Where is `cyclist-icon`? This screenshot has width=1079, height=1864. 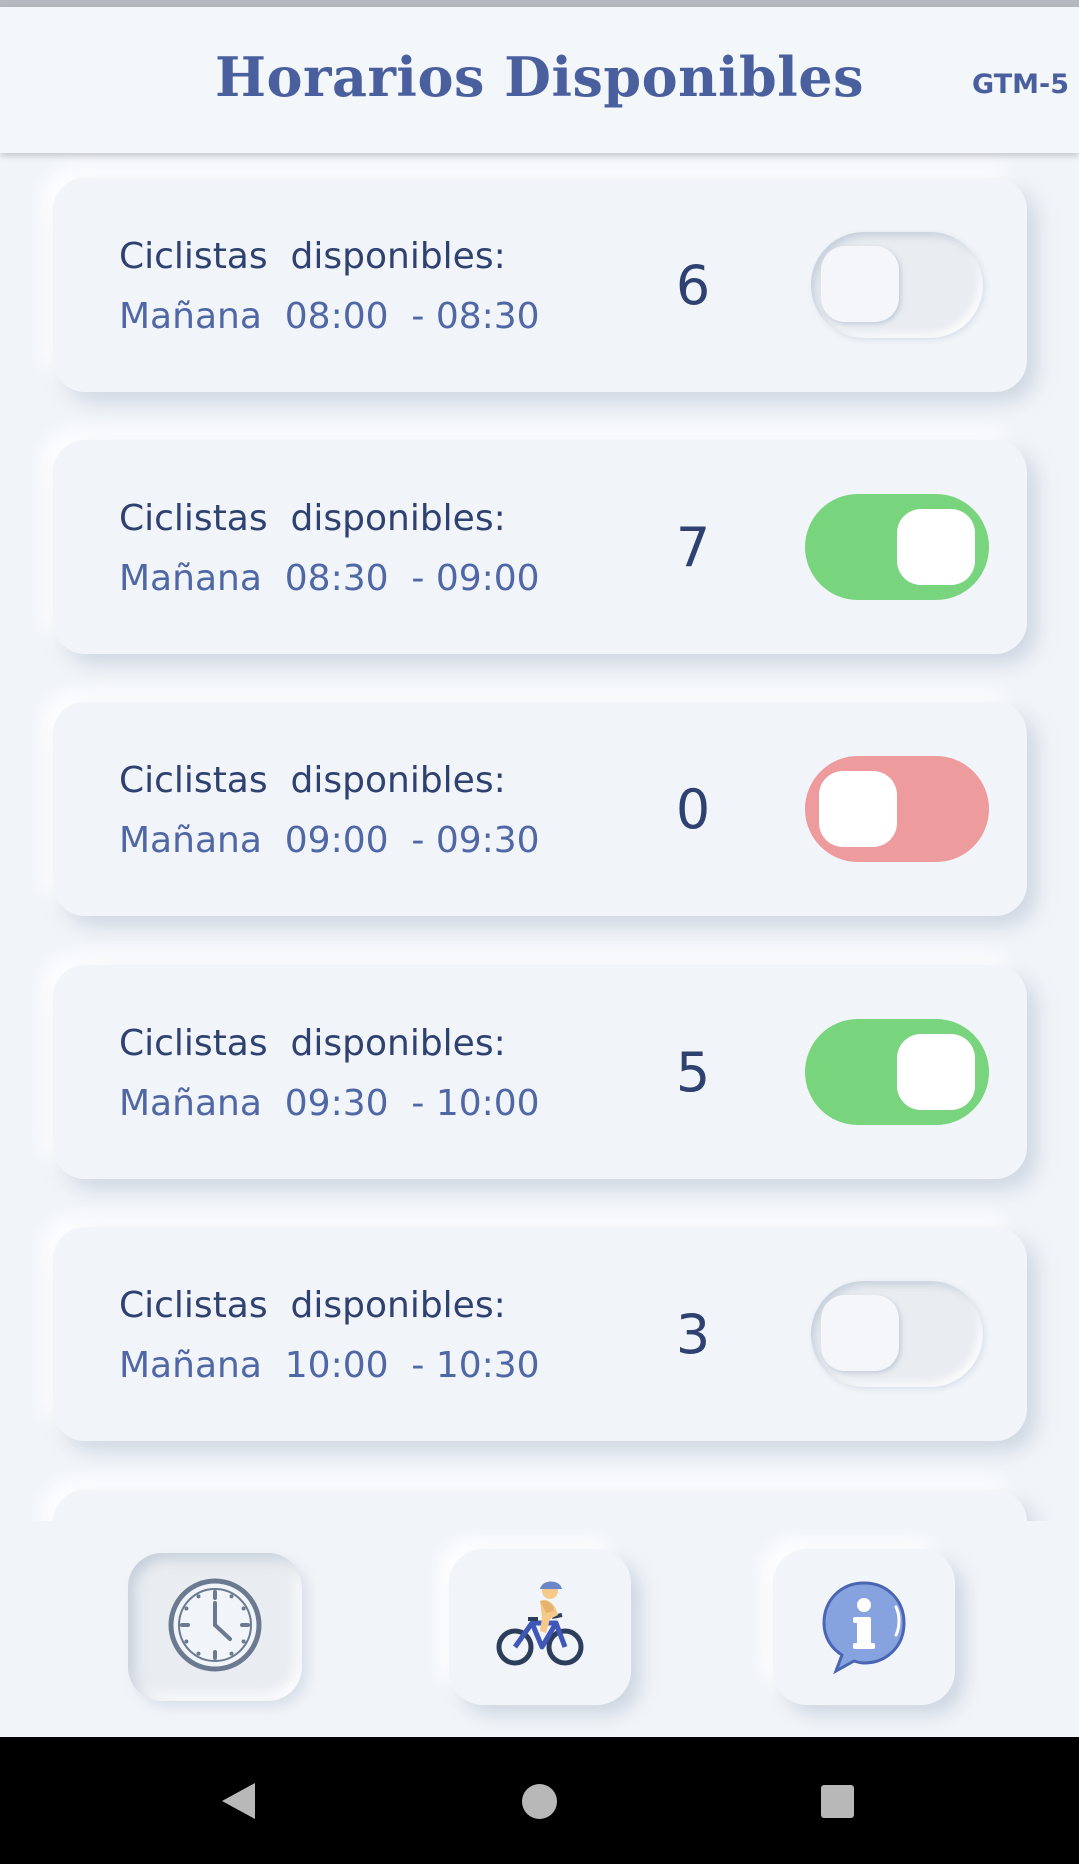
cyclist-icon is located at coordinates (540, 1627).